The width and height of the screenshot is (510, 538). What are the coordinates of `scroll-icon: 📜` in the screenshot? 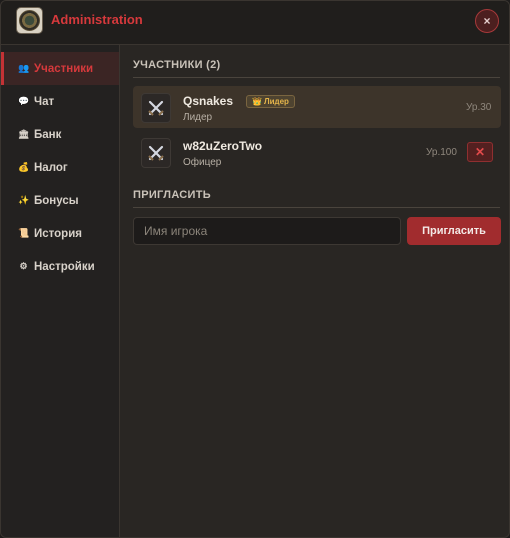 It's located at (24, 233).